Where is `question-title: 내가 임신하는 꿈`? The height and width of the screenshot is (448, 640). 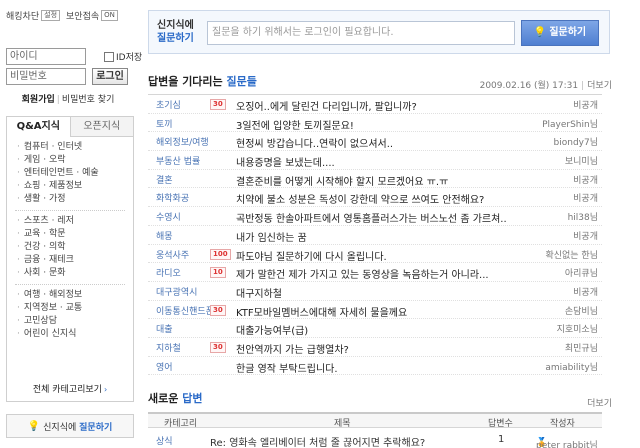
question-title: 내가 임신하는 꿈 is located at coordinates (380, 236).